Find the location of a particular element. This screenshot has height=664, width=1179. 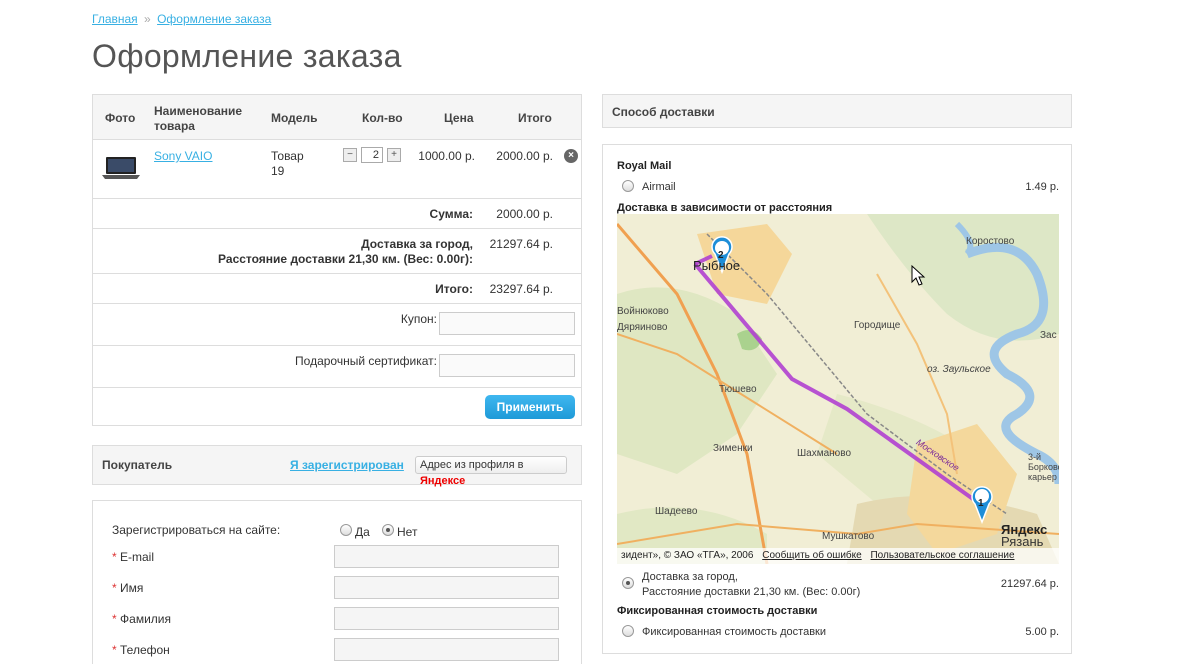

map-copyright: зидент», © ЗАО «ТГА», 2006 is located at coordinates (687, 555).